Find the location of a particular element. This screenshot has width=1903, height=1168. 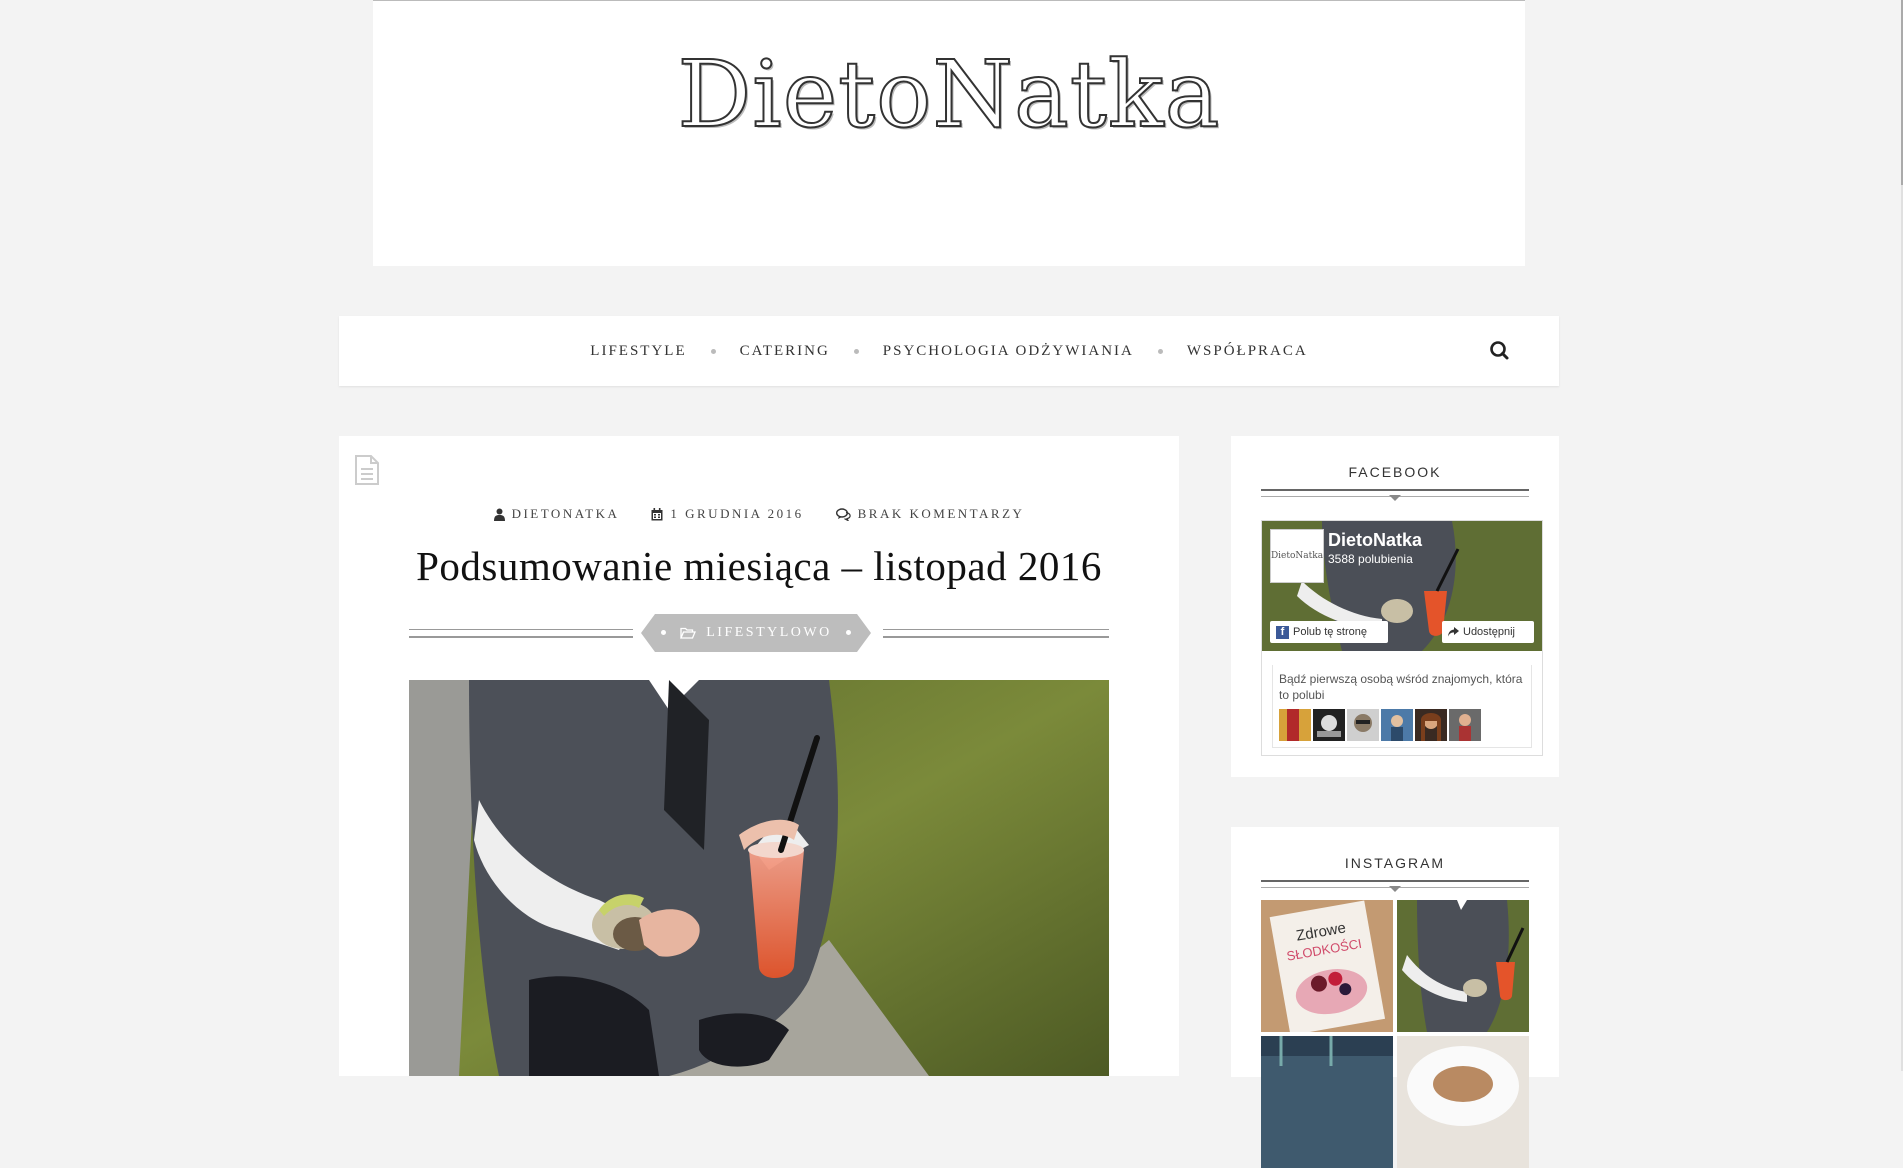

category-row: LIFESTYLOWO is located at coordinates (759, 633).